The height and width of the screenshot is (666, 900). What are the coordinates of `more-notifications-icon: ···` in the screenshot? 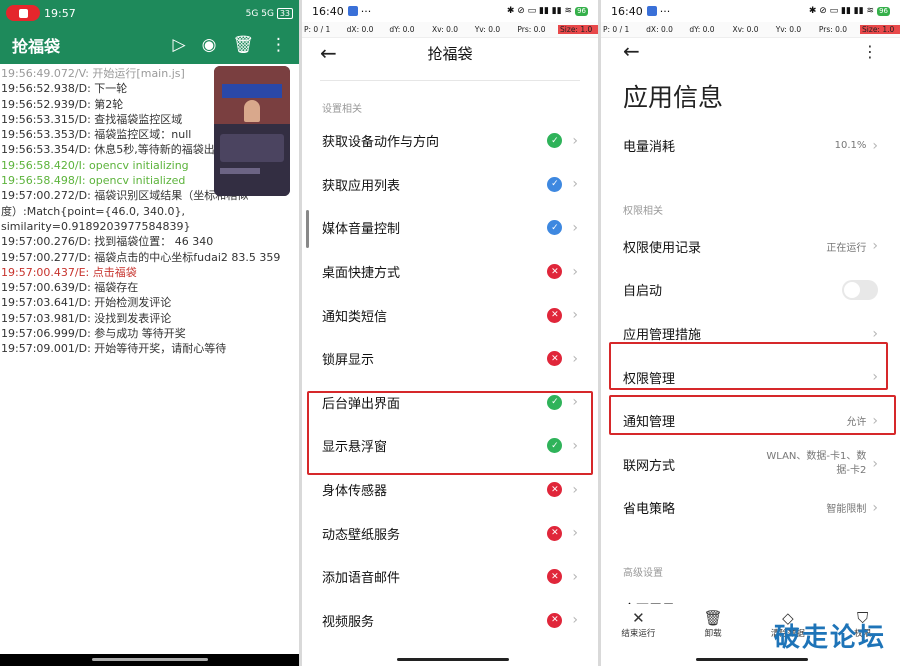 It's located at (366, 11).